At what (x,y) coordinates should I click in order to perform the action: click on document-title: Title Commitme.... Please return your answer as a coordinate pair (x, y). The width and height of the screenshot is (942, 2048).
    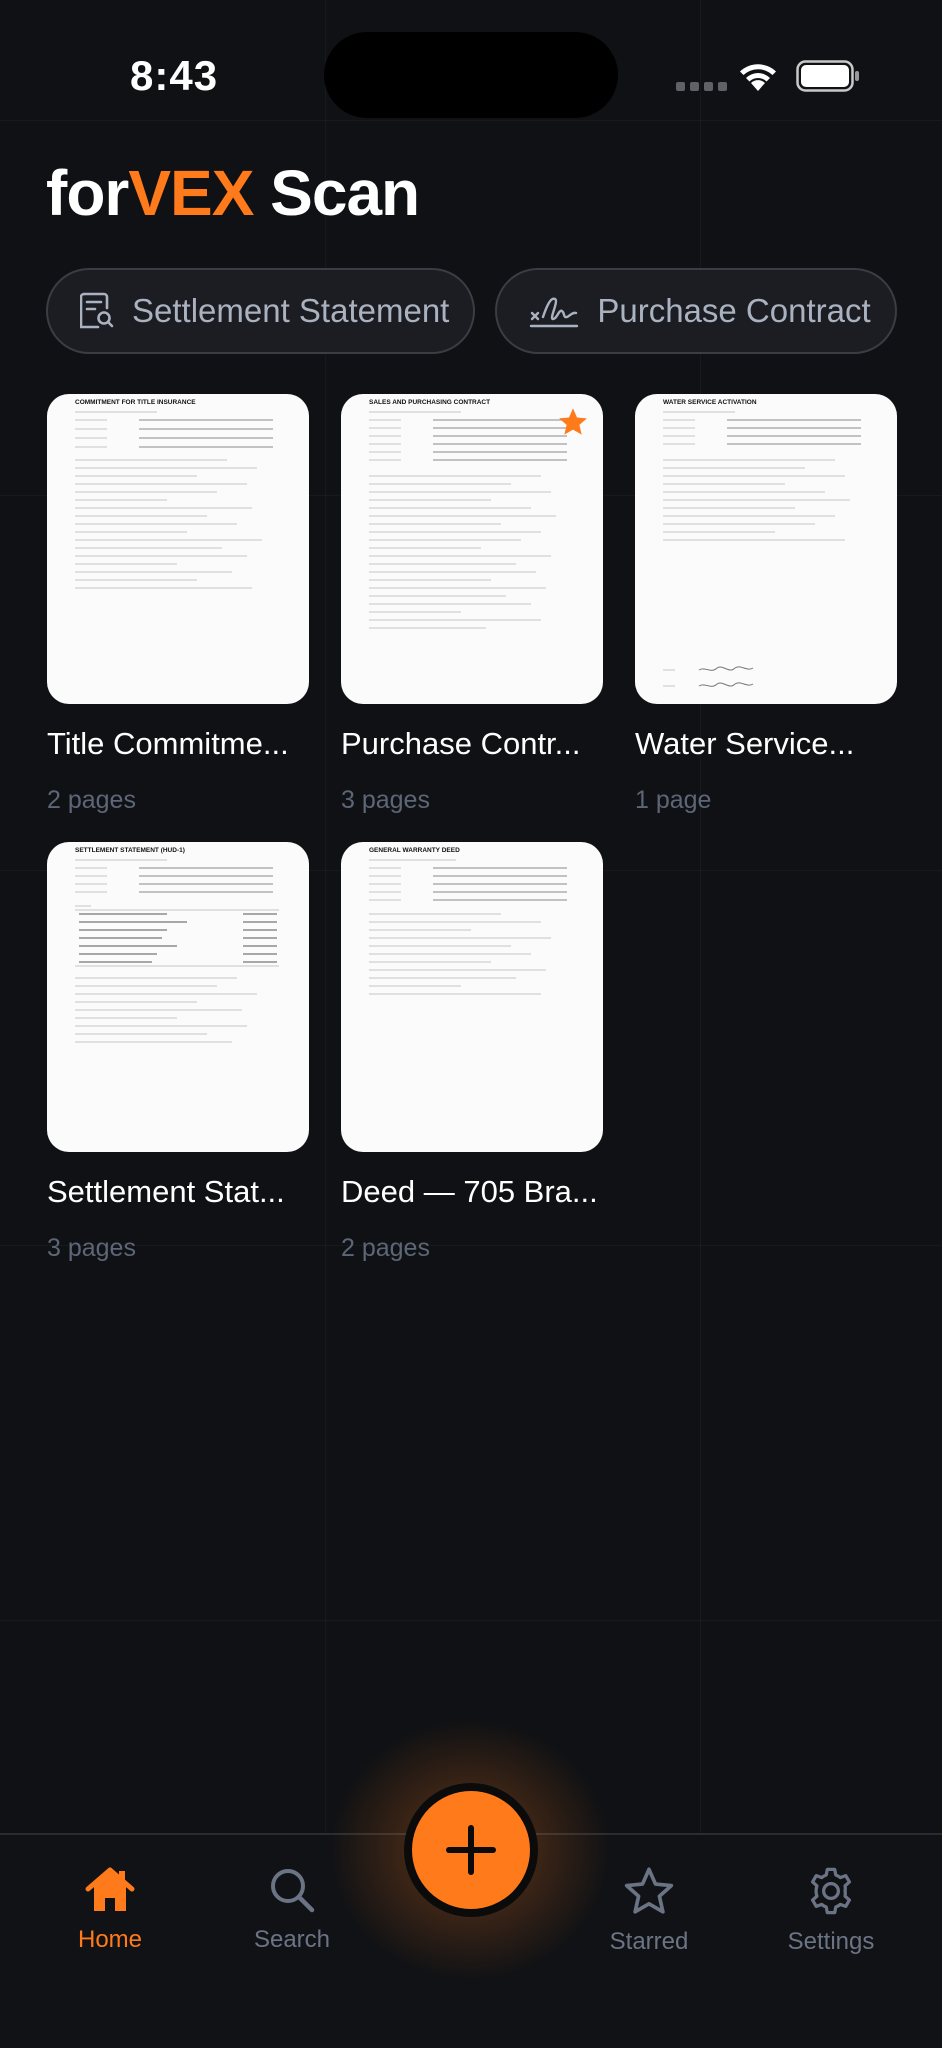
    Looking at the image, I should click on (168, 743).